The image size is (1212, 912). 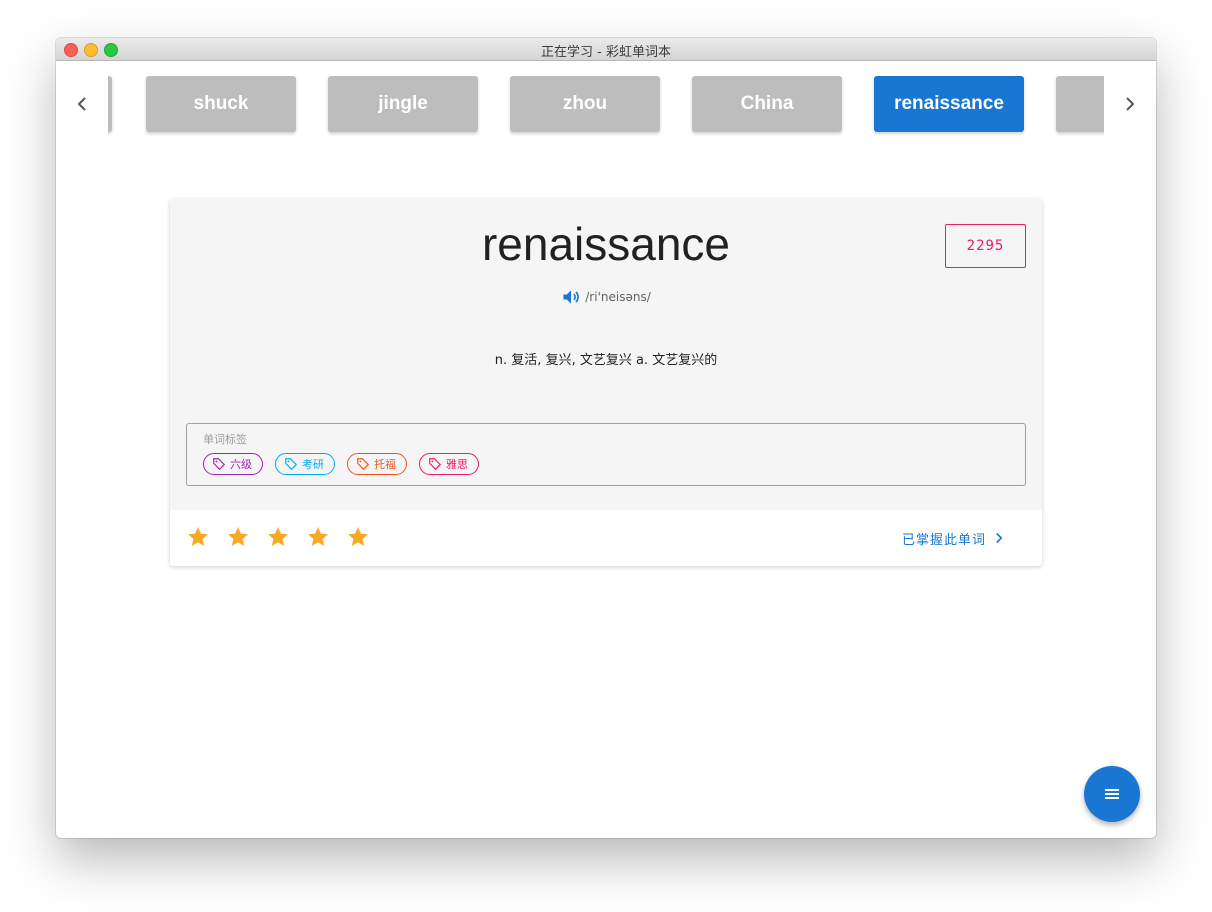 I want to click on word-chip: zhou, so click(x=585, y=104).